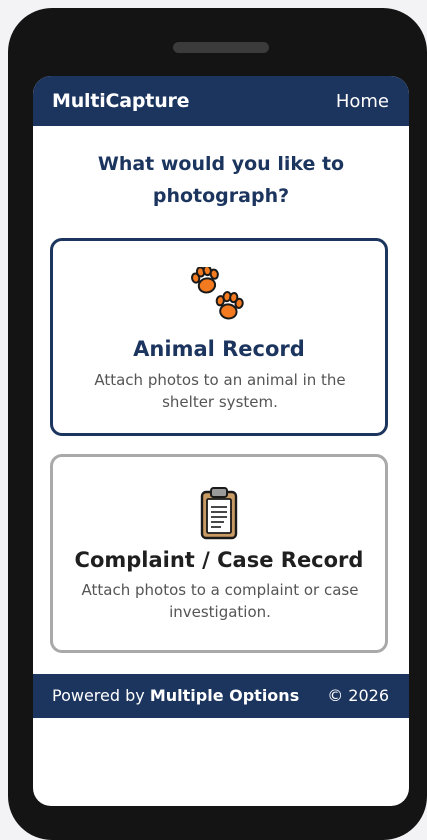 Image resolution: width=427 pixels, height=840 pixels. Describe the element at coordinates (219, 296) in the screenshot. I see `paw-prints-icon` at that location.